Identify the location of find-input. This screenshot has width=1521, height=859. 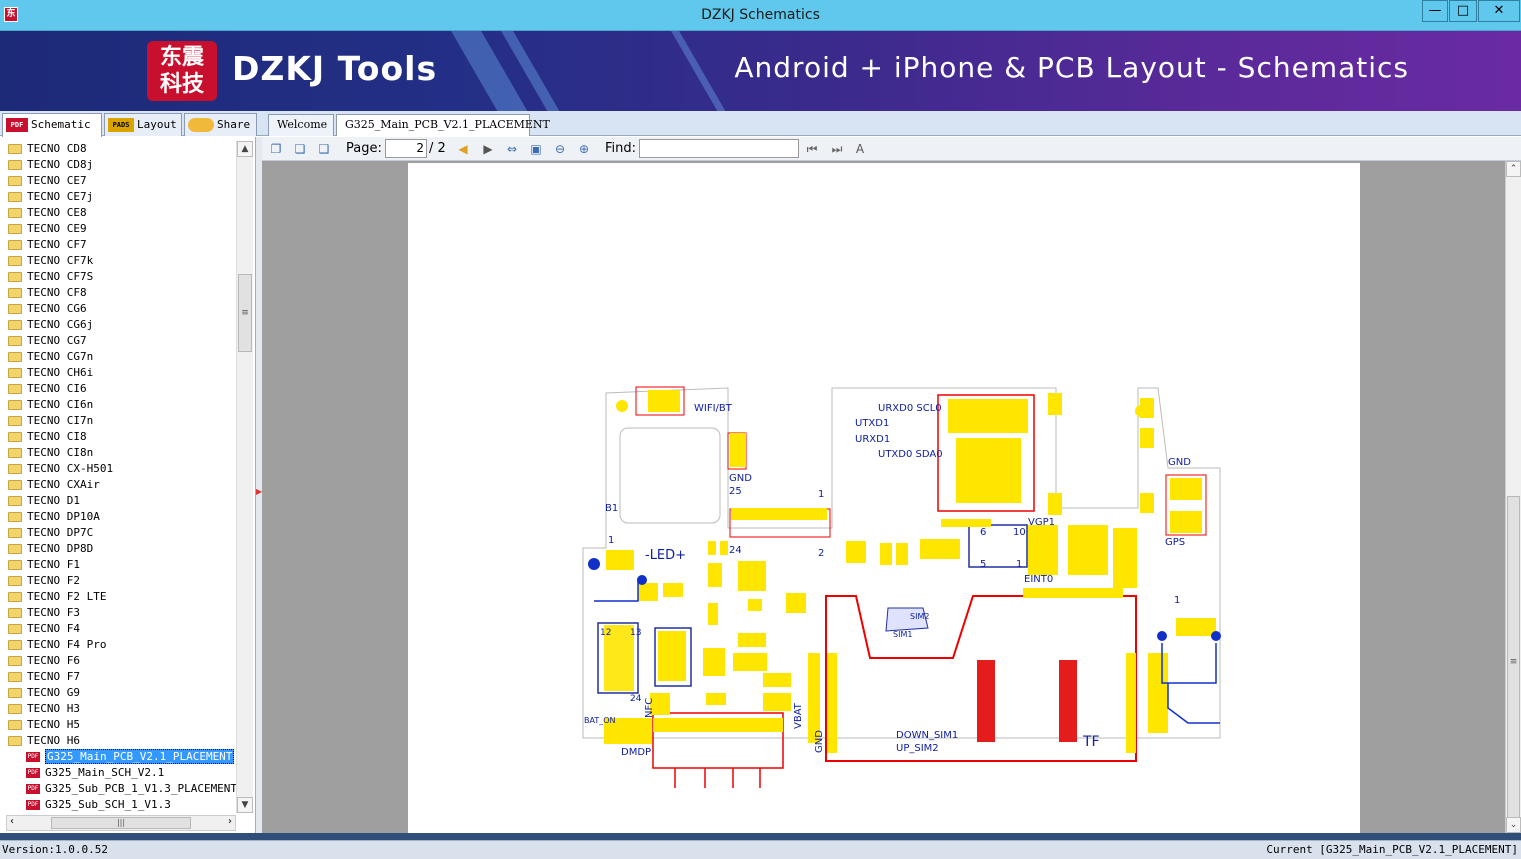
(719, 148).